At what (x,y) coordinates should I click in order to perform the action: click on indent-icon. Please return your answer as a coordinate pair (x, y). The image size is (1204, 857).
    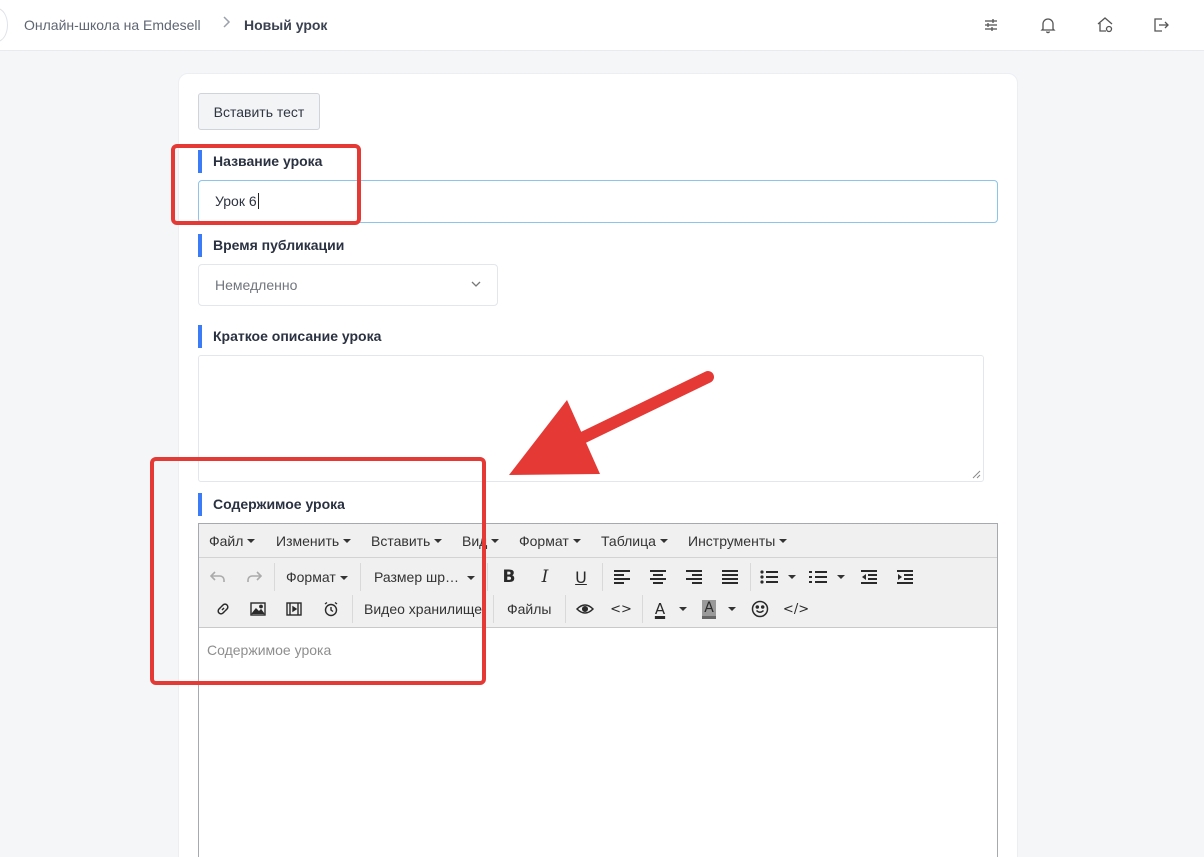
    Looking at the image, I should click on (905, 577).